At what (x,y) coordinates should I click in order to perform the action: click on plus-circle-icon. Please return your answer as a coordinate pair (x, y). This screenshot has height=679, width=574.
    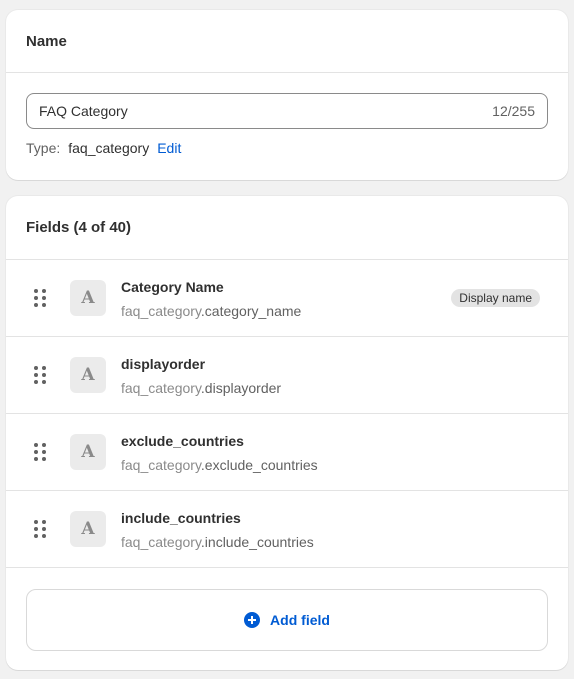
    Looking at the image, I should click on (252, 620).